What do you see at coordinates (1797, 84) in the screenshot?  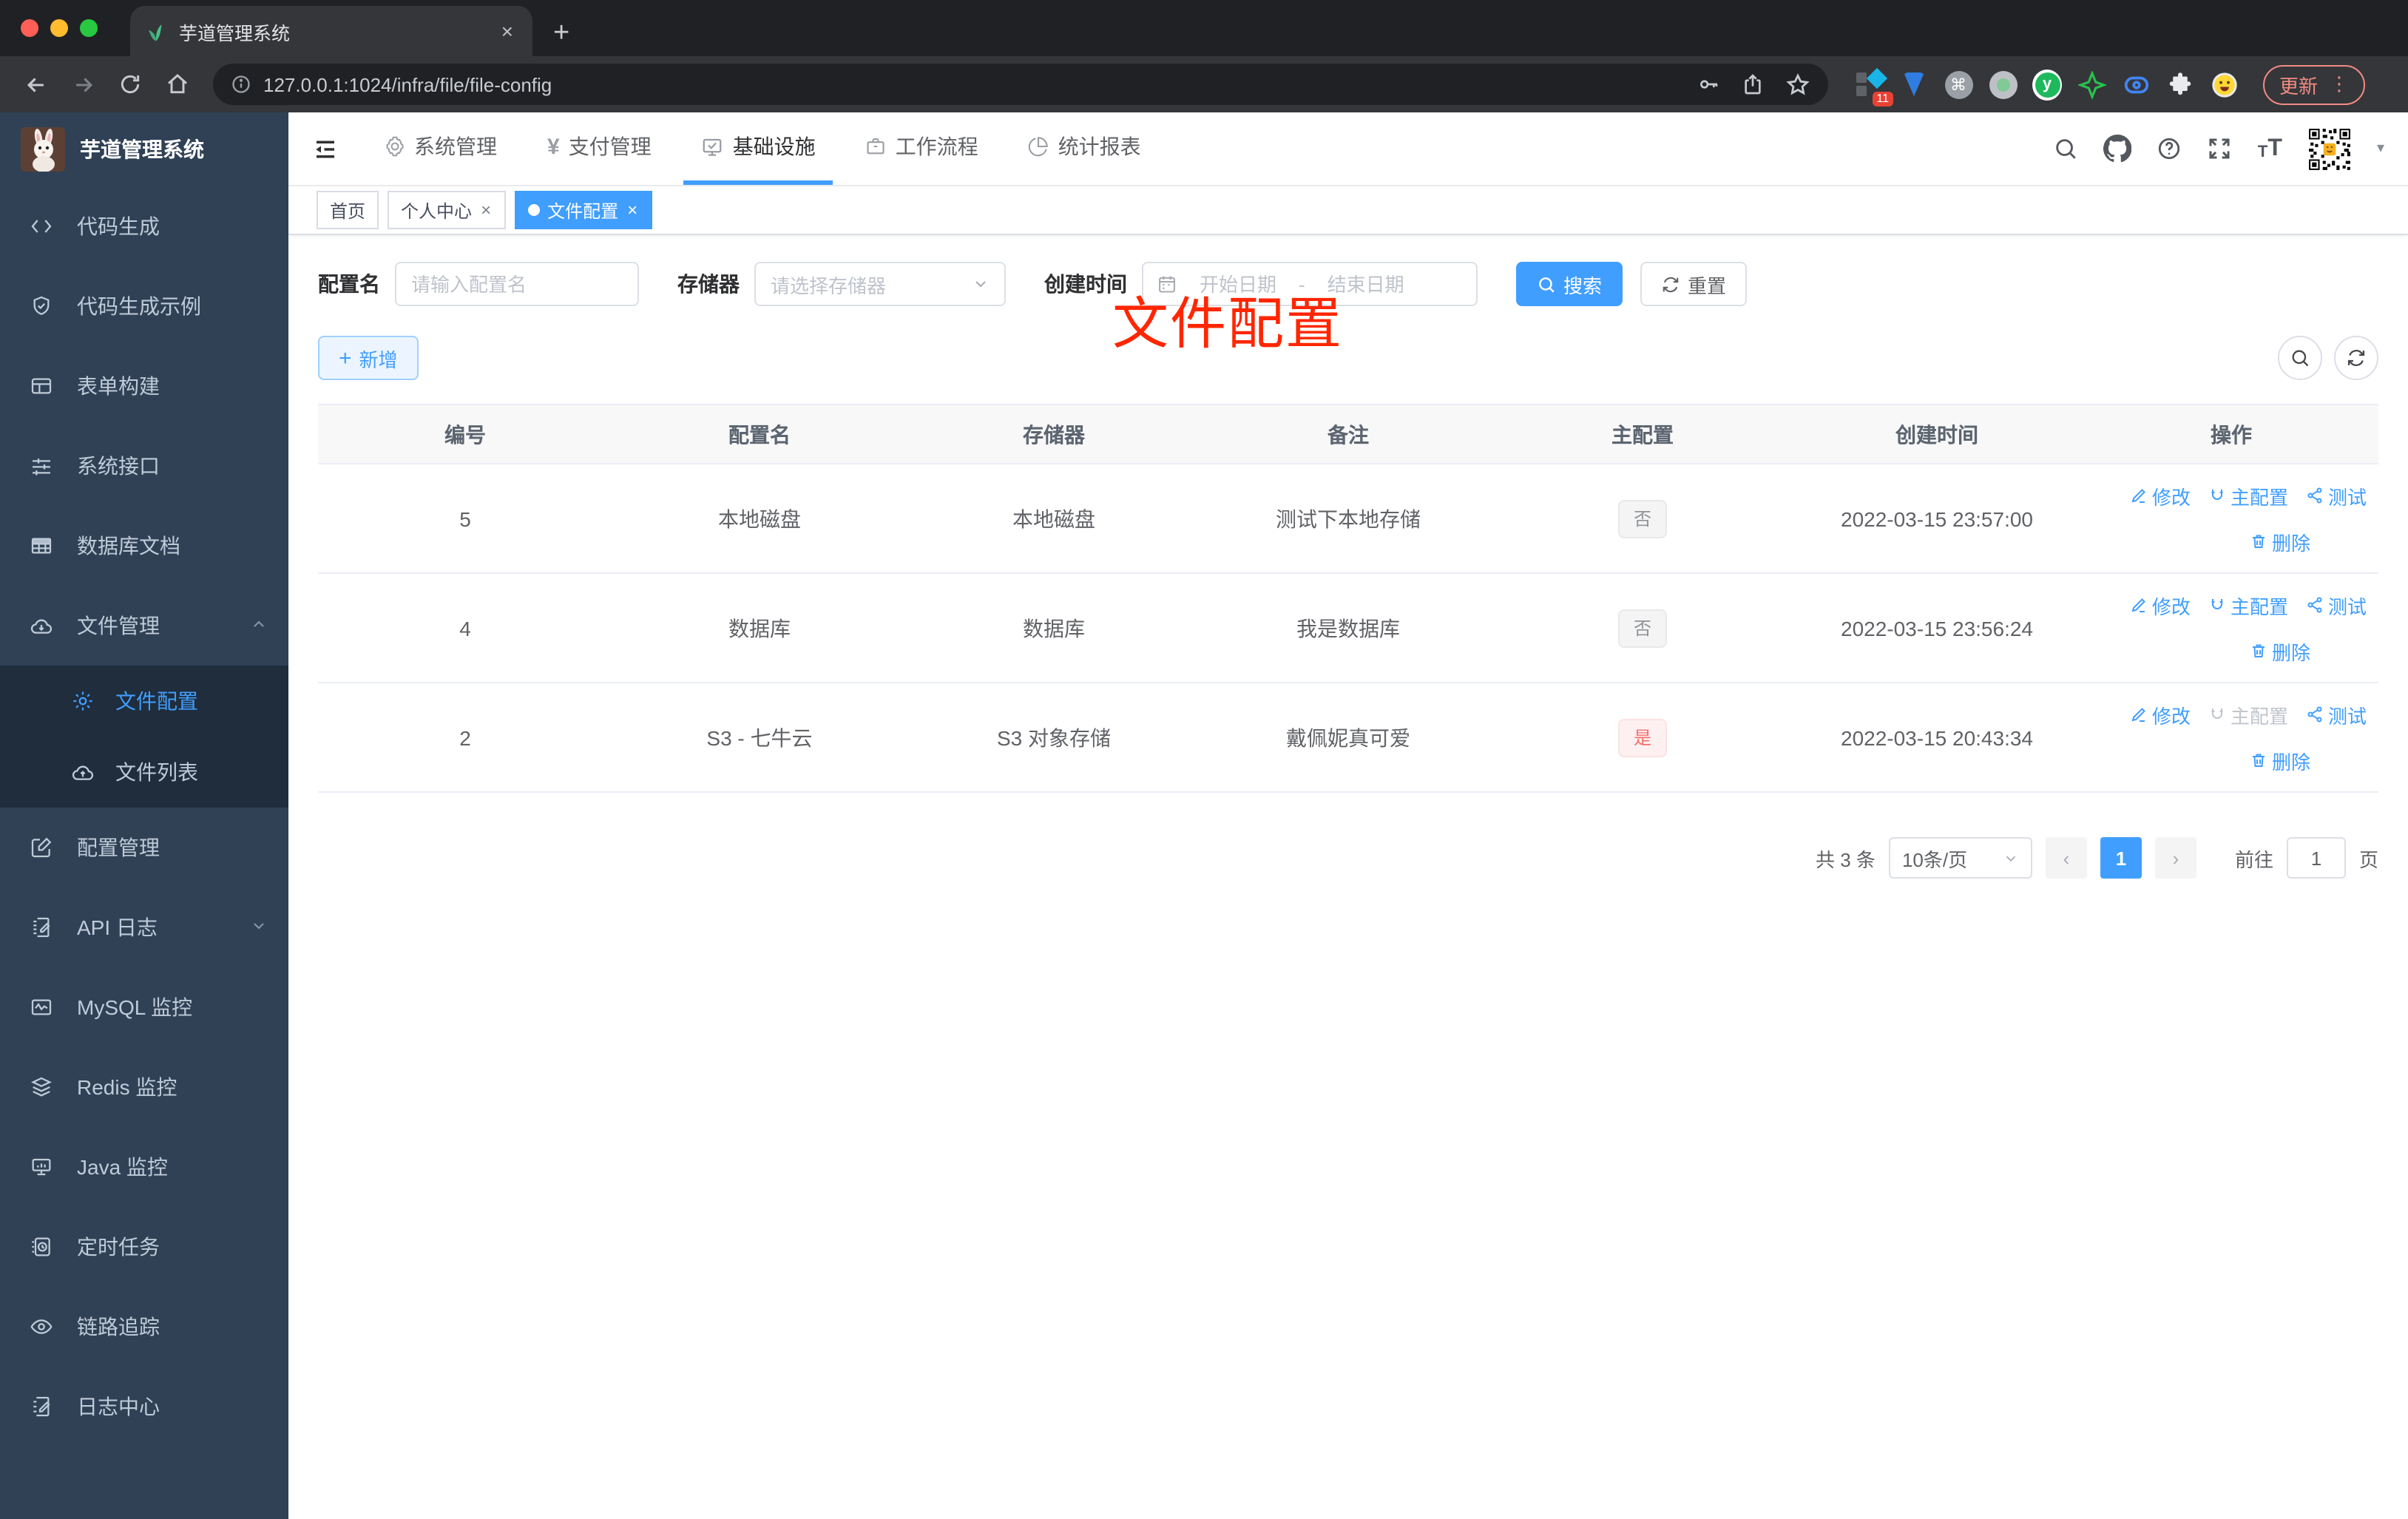 I see `bookmark-star-icon` at bounding box center [1797, 84].